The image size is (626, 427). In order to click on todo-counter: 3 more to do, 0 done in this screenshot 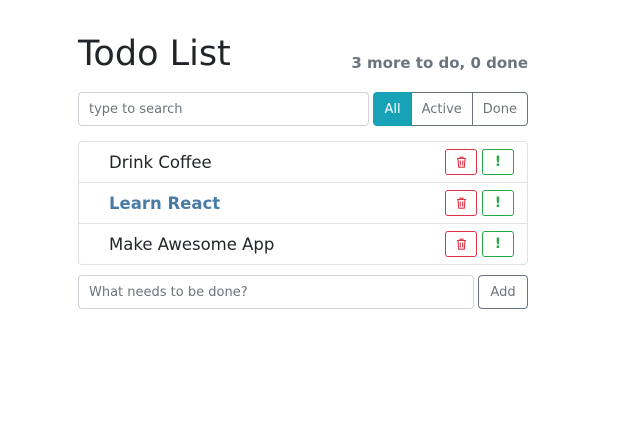, I will do `click(439, 63)`.